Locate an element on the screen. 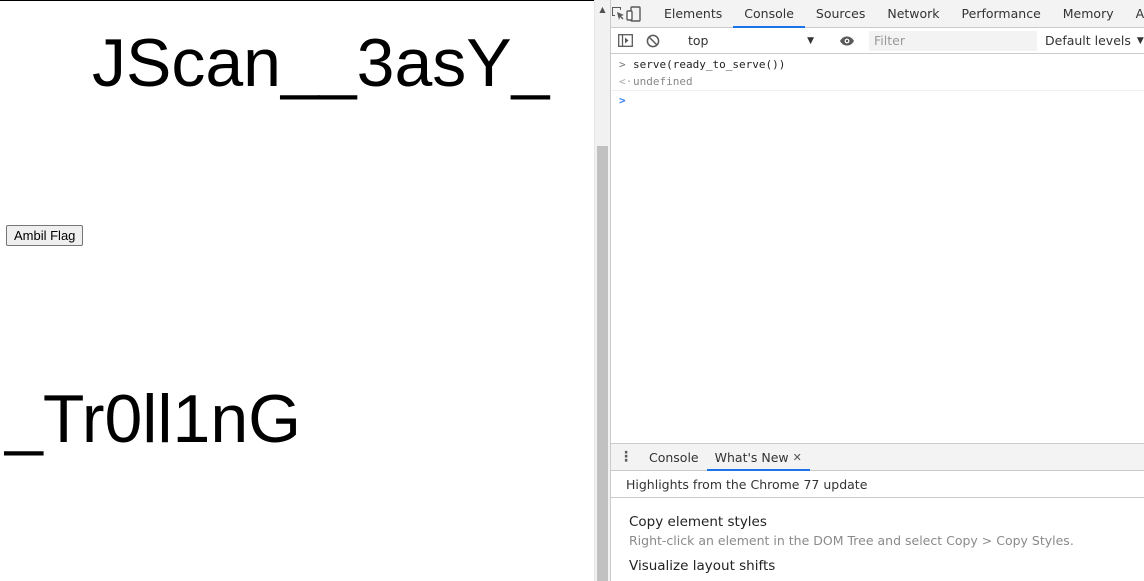 The height and width of the screenshot is (581, 1144). drawer-tab-console-label: Console is located at coordinates (674, 457).